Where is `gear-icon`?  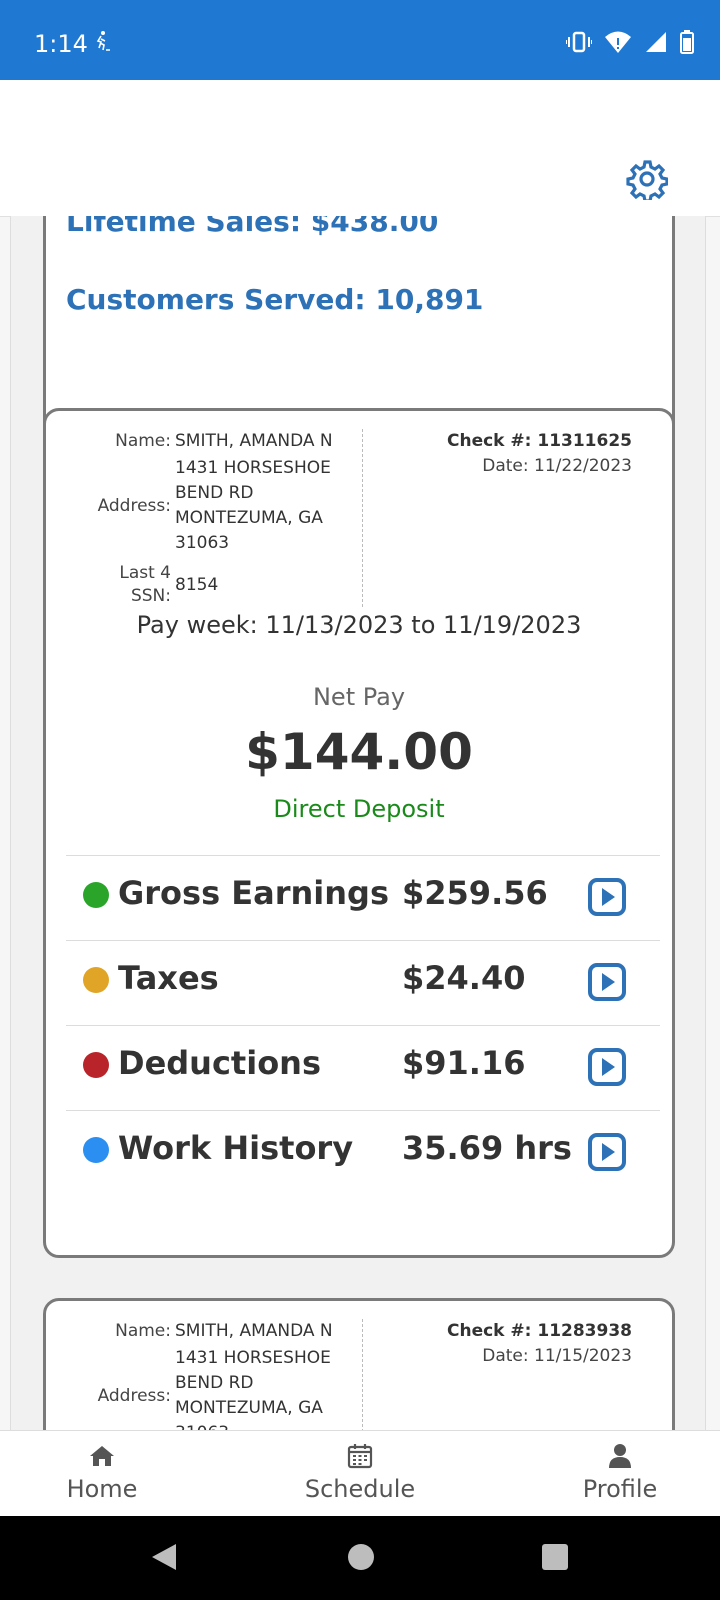
gear-icon is located at coordinates (647, 179).